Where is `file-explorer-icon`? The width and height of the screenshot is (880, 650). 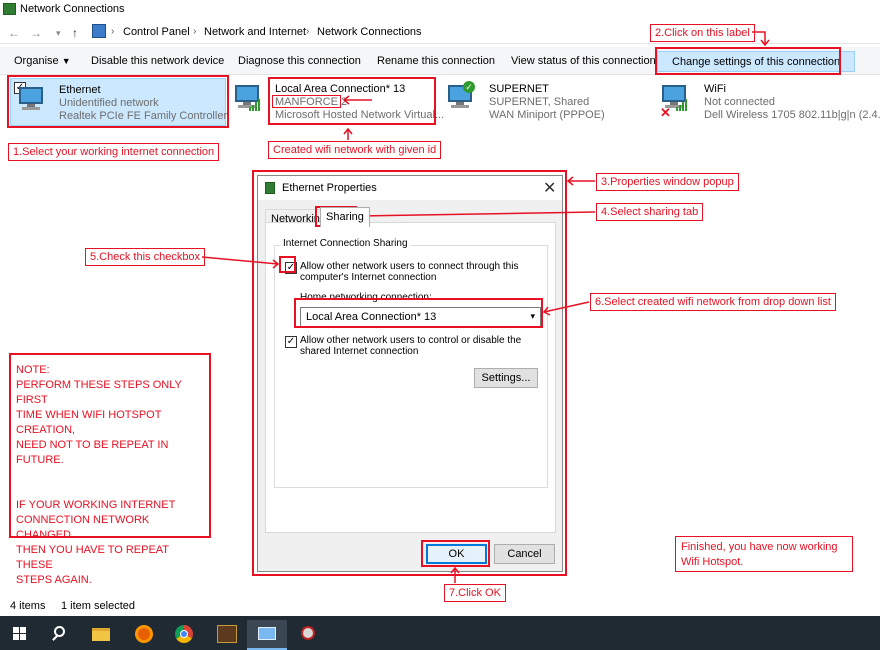
file-explorer-icon is located at coordinates (101, 635).